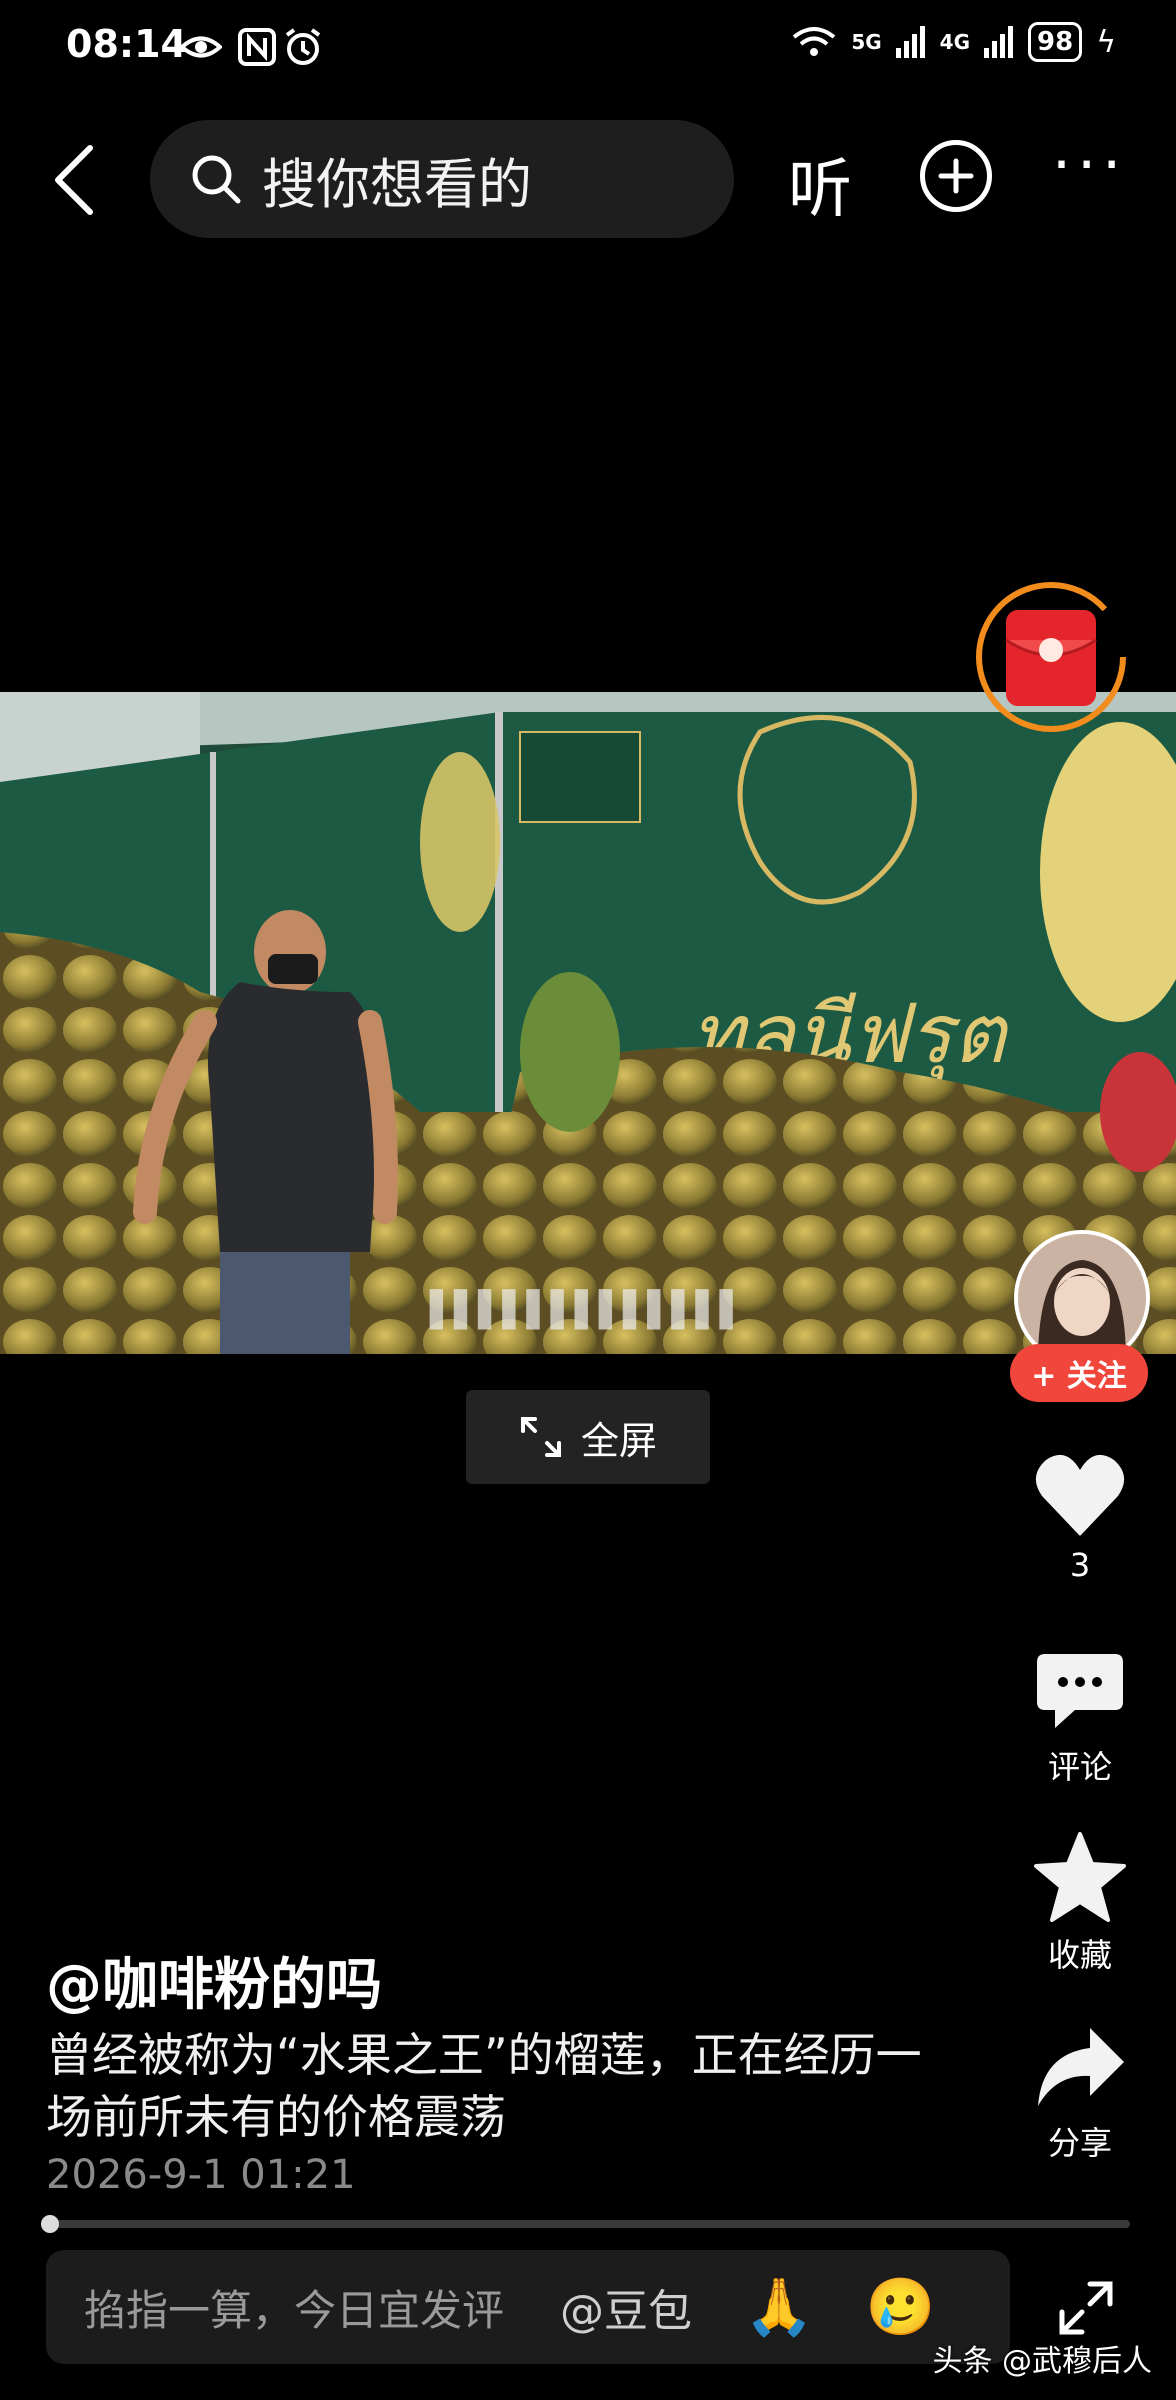  What do you see at coordinates (50, 2224) in the screenshot?
I see `progress-knob` at bounding box center [50, 2224].